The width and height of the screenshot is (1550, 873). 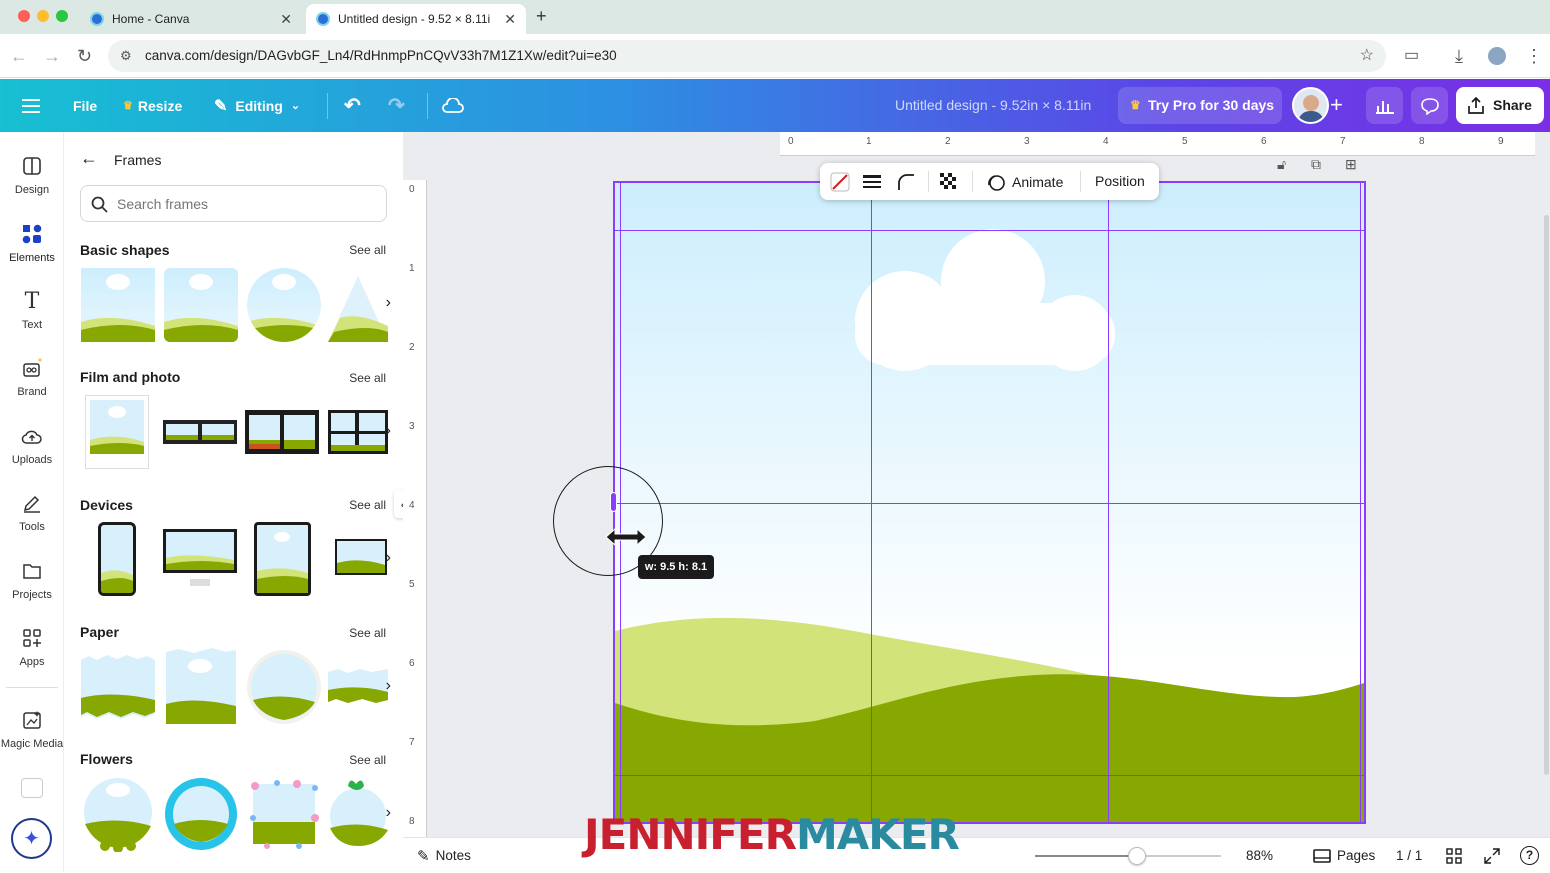 I want to click on download-icon: ⤓, so click(x=1459, y=56).